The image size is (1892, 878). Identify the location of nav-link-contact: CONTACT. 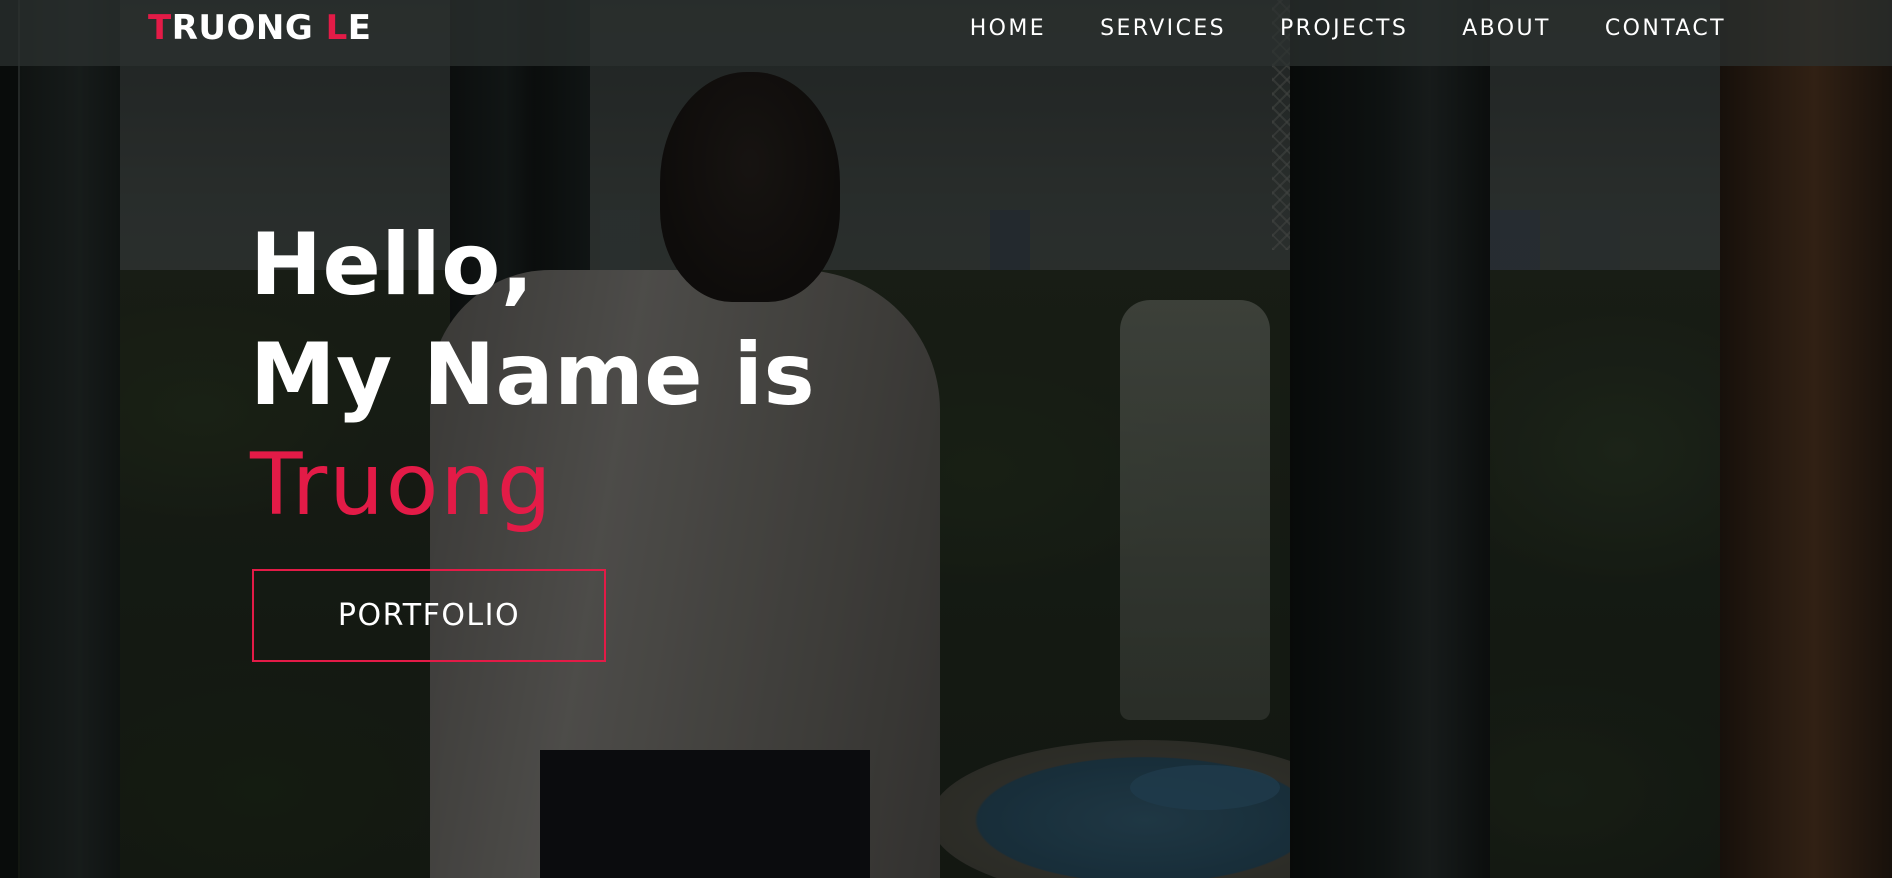
(1665, 28).